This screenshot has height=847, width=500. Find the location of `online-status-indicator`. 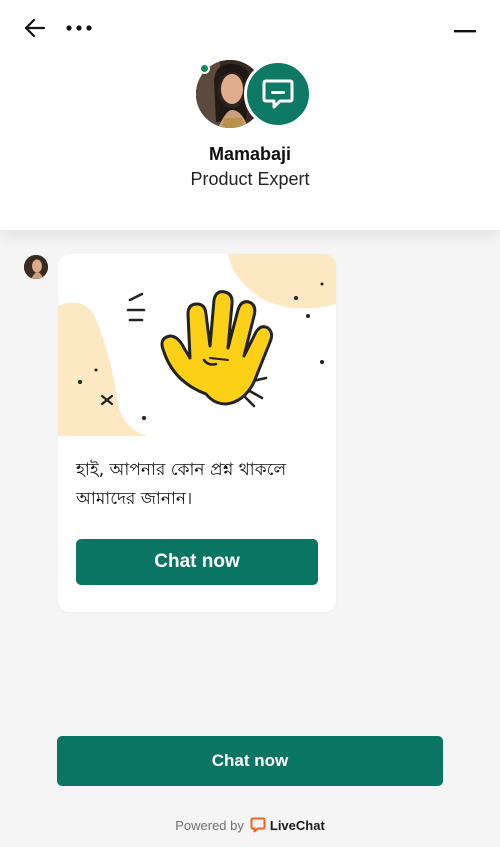

online-status-indicator is located at coordinates (204, 68).